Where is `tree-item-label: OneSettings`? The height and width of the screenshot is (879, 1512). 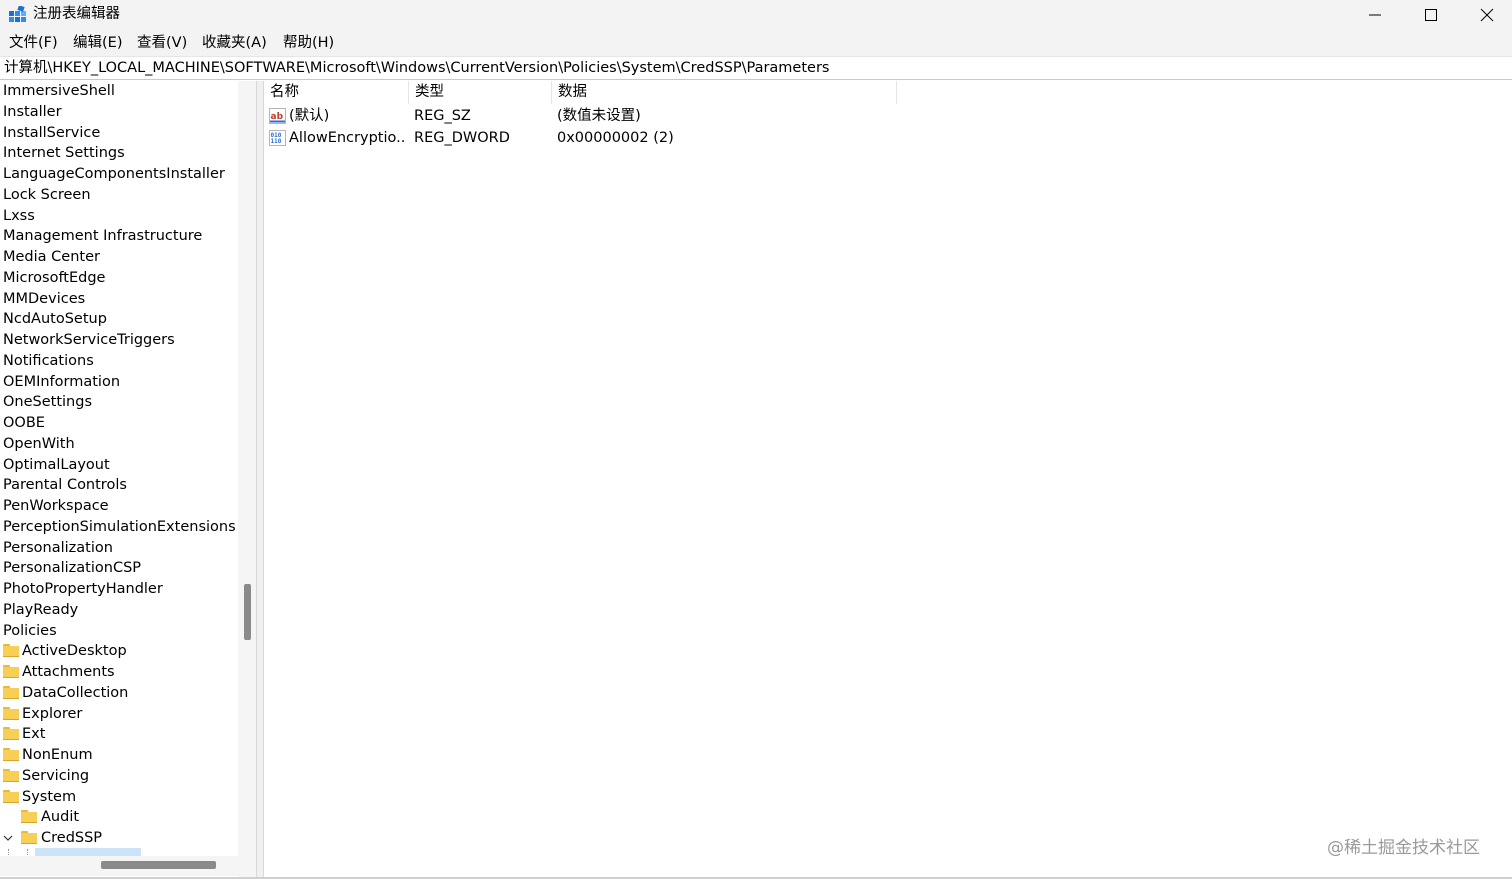
tree-item-label: OneSettings is located at coordinates (47, 402).